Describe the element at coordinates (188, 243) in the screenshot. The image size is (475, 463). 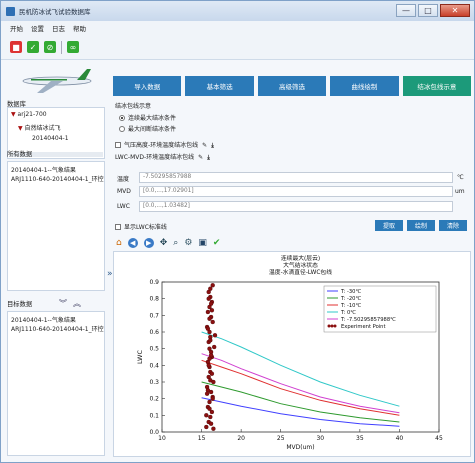
I see `configure-icon: ⚙` at that location.